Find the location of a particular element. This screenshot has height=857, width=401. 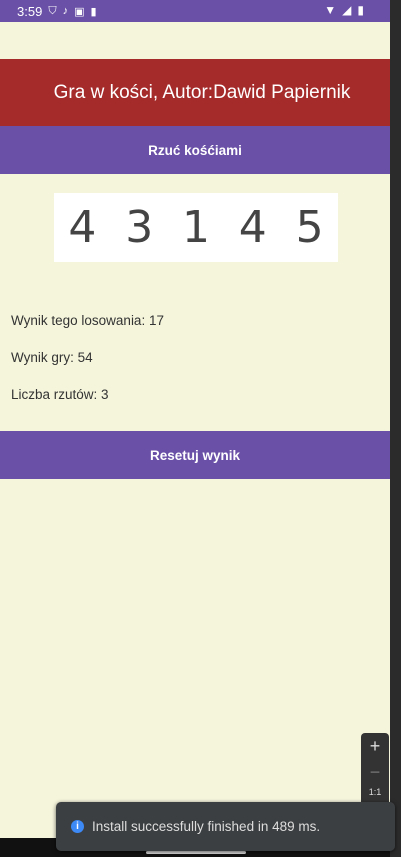

status-right-icons: ▼ ◢ ▮ is located at coordinates (344, 10).